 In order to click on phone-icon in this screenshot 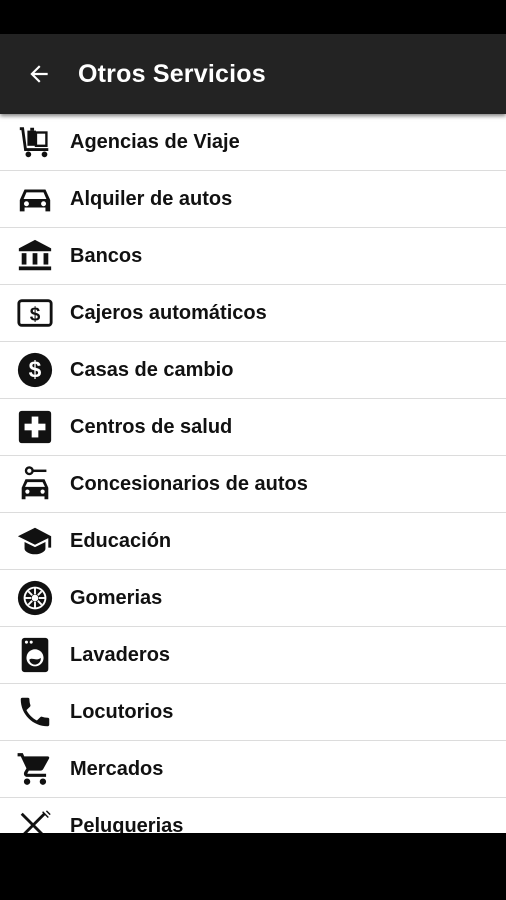, I will do `click(35, 712)`.